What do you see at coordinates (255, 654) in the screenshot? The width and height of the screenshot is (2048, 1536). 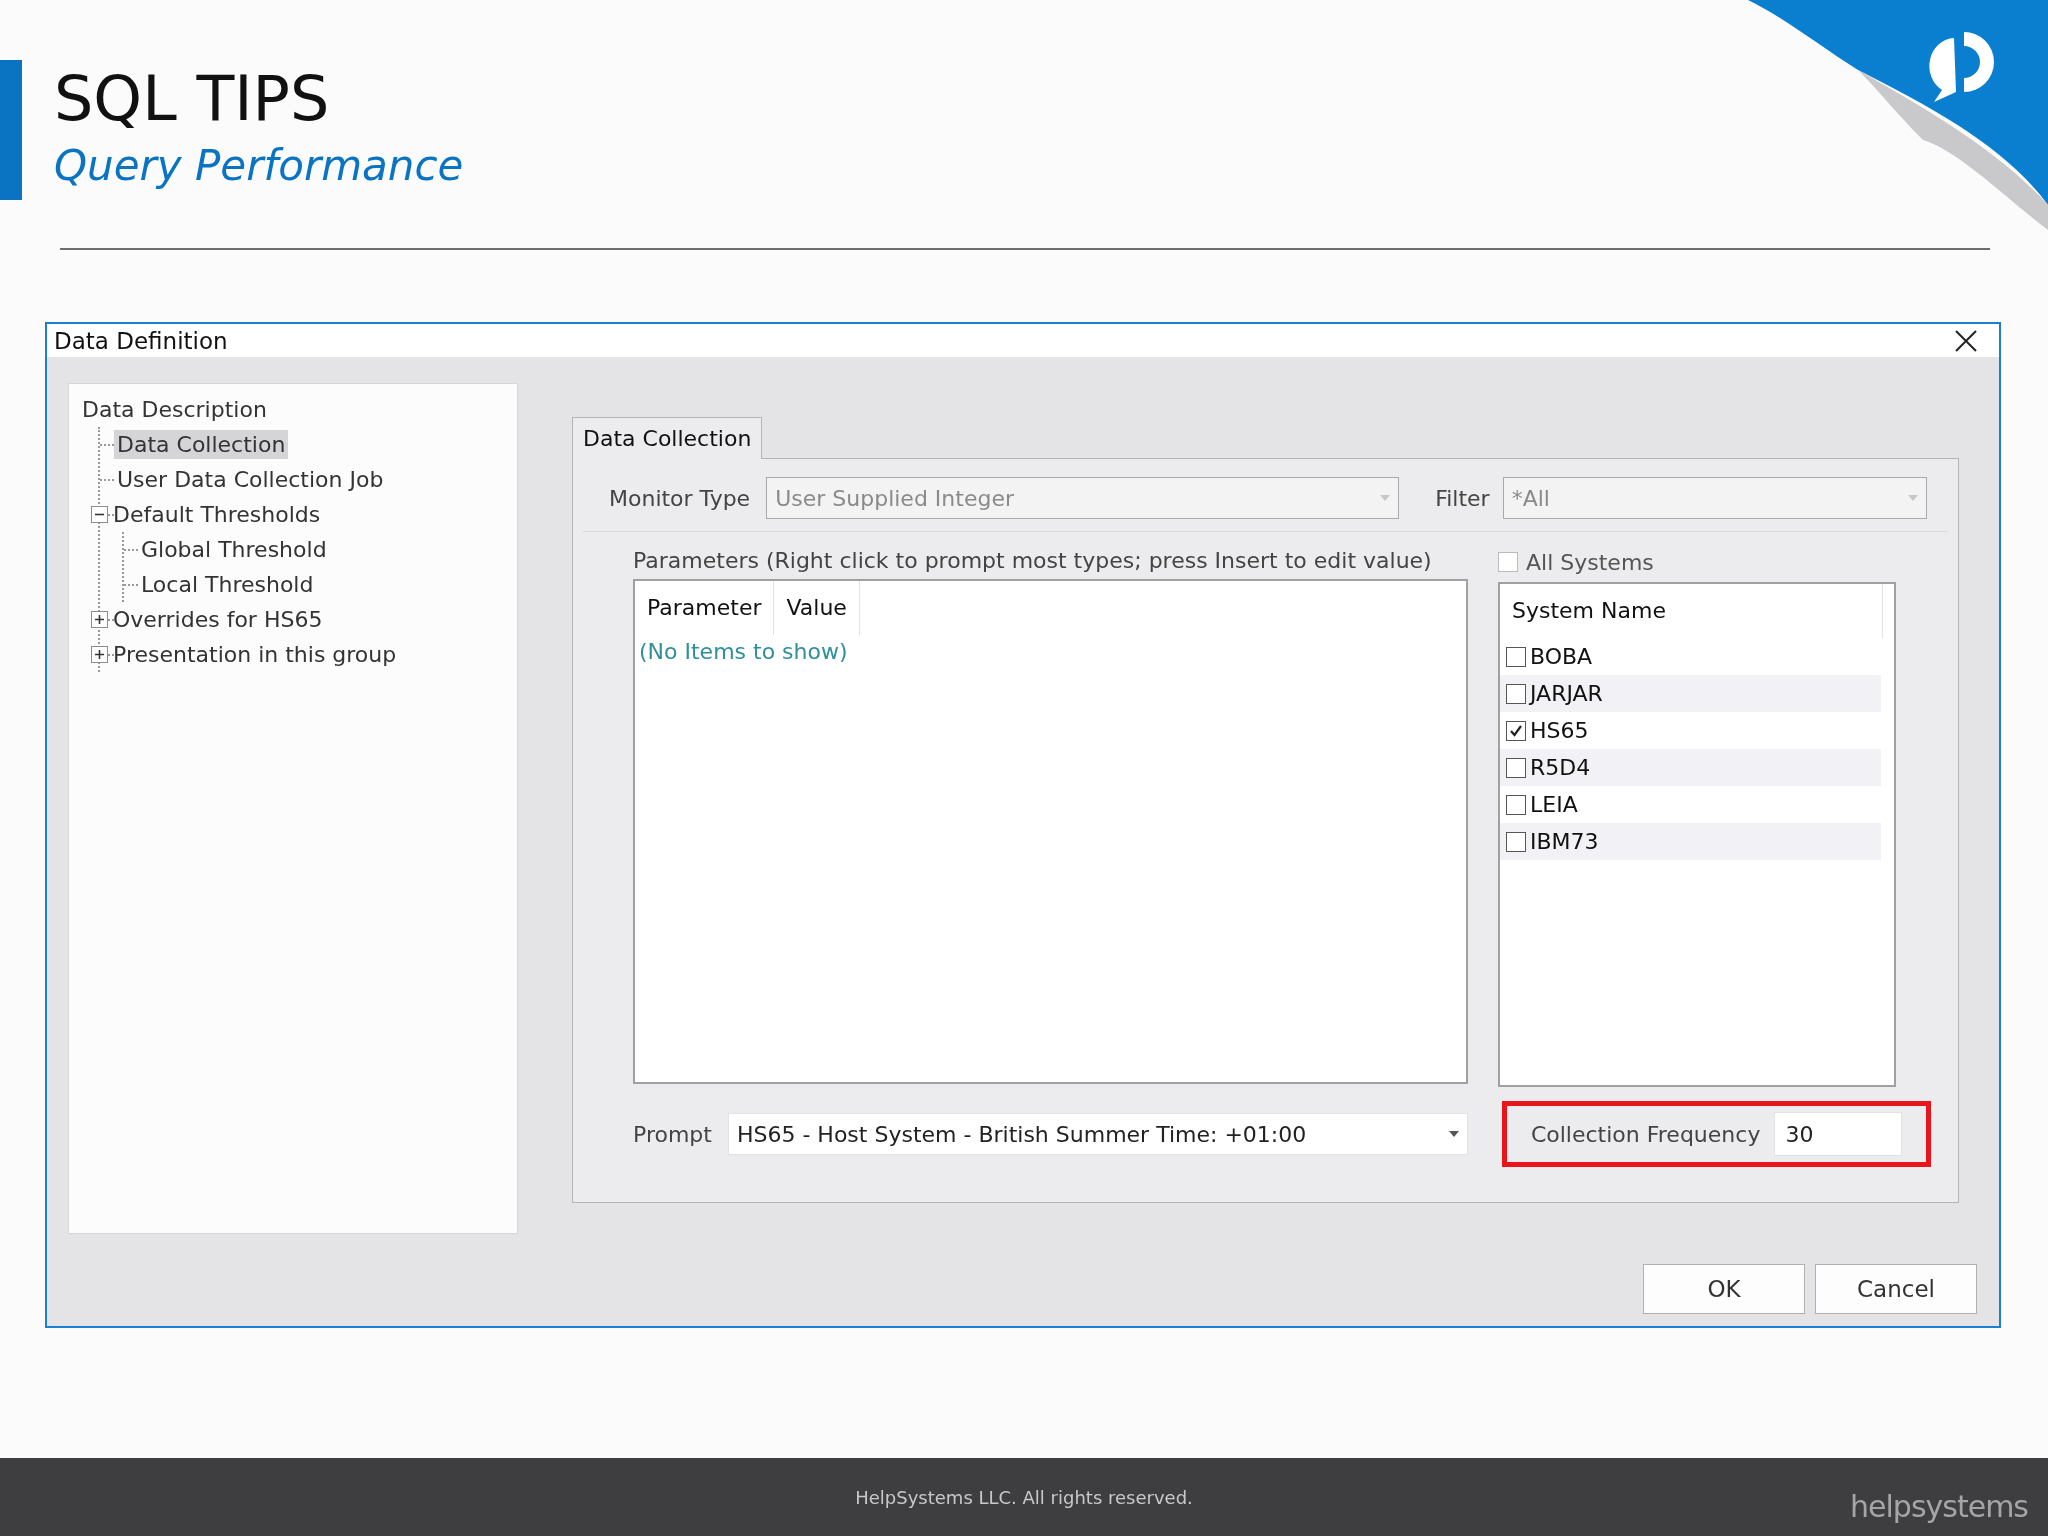 I see `tree-item: Presentation in this group` at bounding box center [255, 654].